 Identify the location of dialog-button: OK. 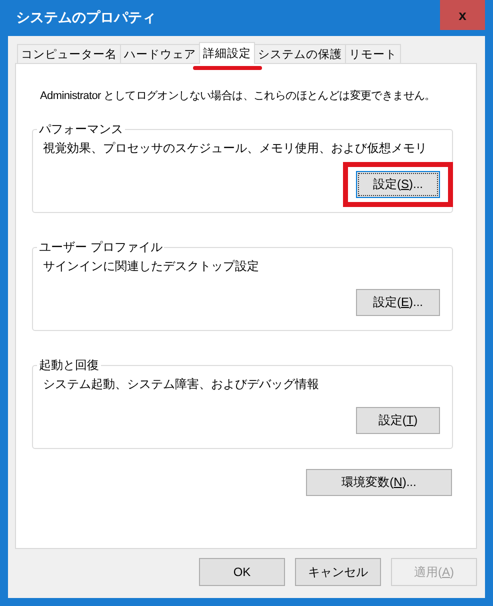
(242, 572).